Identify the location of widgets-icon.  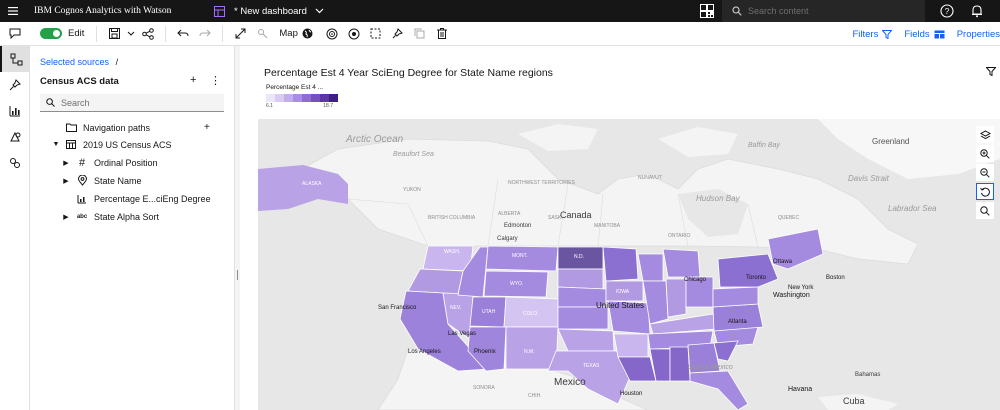
(15, 137).